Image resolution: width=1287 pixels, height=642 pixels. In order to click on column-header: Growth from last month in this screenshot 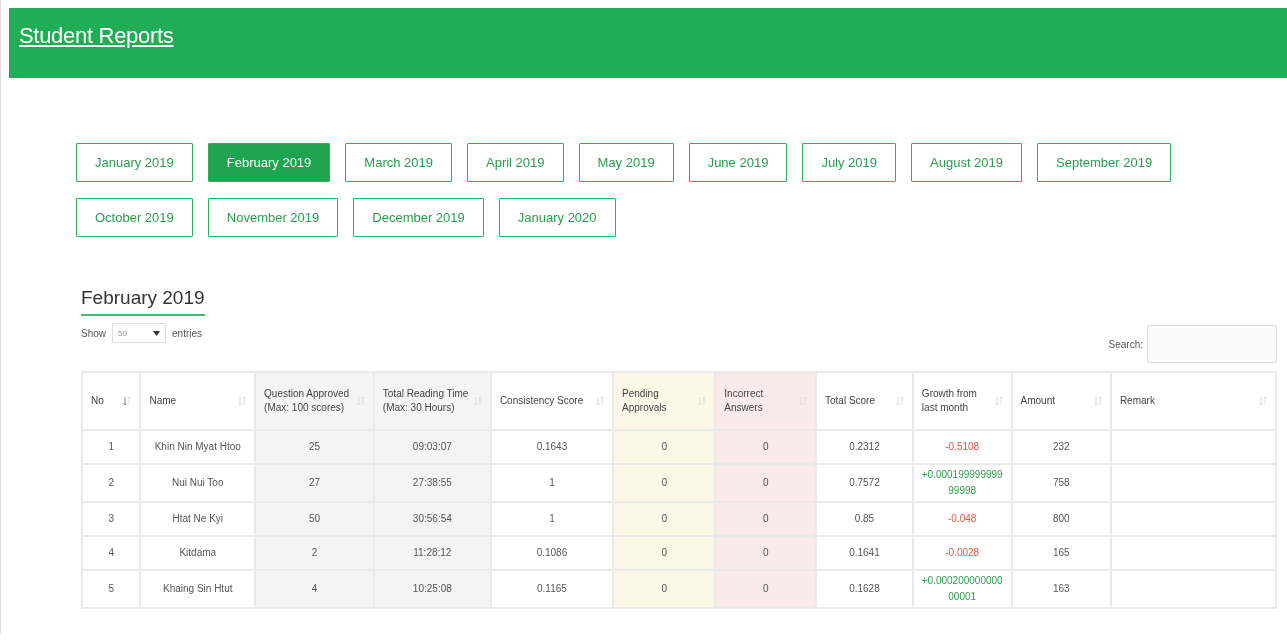, I will do `click(962, 401)`.